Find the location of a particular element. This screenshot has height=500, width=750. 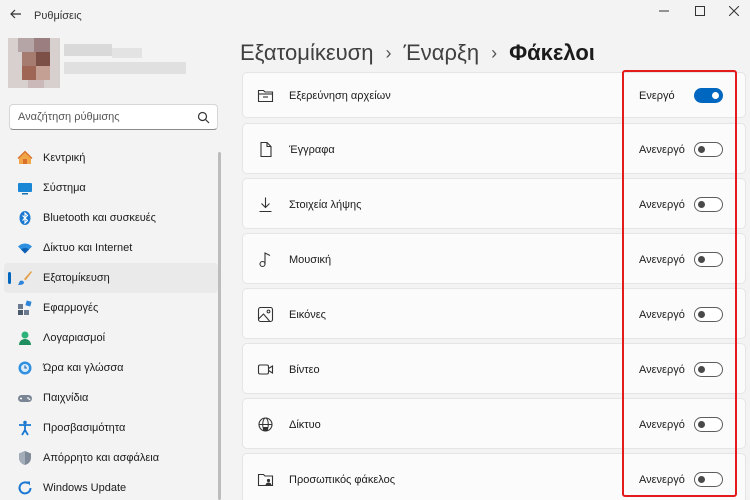

sidebar-item-label: Προσβασιμότητα is located at coordinates (84, 428).